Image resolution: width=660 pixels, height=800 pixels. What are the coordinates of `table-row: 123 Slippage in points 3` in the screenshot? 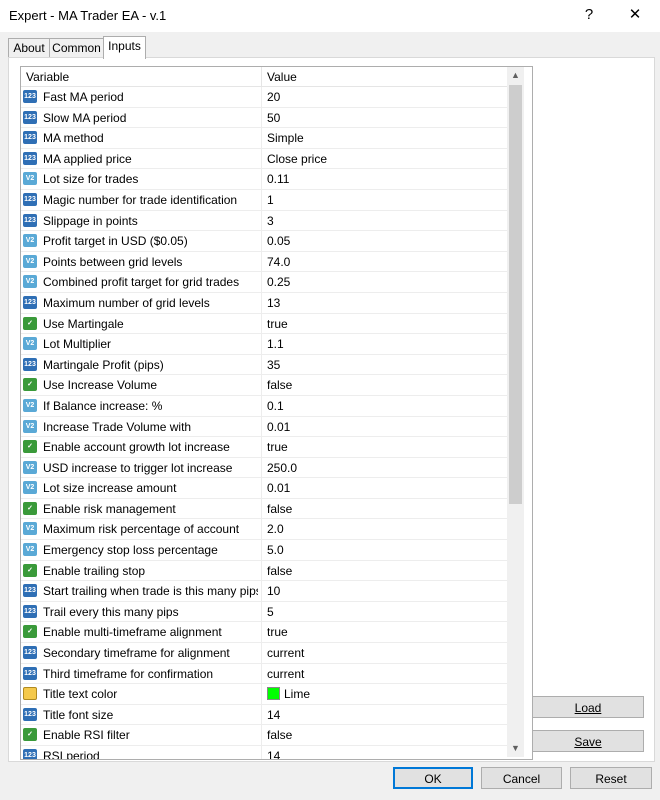 It's located at (264, 221).